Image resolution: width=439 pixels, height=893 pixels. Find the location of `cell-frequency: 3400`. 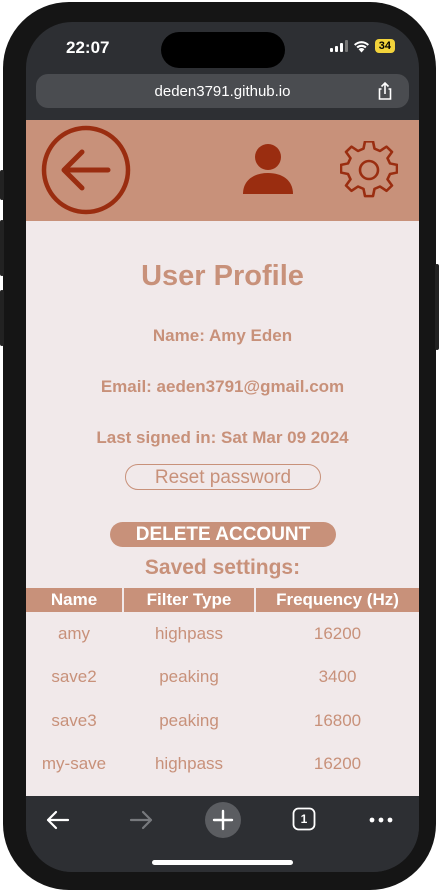

cell-frequency: 3400 is located at coordinates (337, 677).